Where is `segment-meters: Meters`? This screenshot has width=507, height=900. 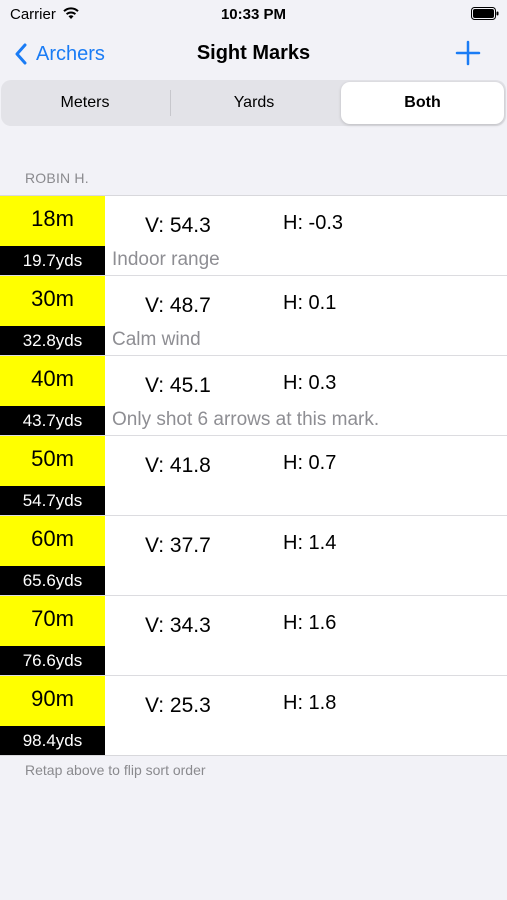 segment-meters: Meters is located at coordinates (85, 103).